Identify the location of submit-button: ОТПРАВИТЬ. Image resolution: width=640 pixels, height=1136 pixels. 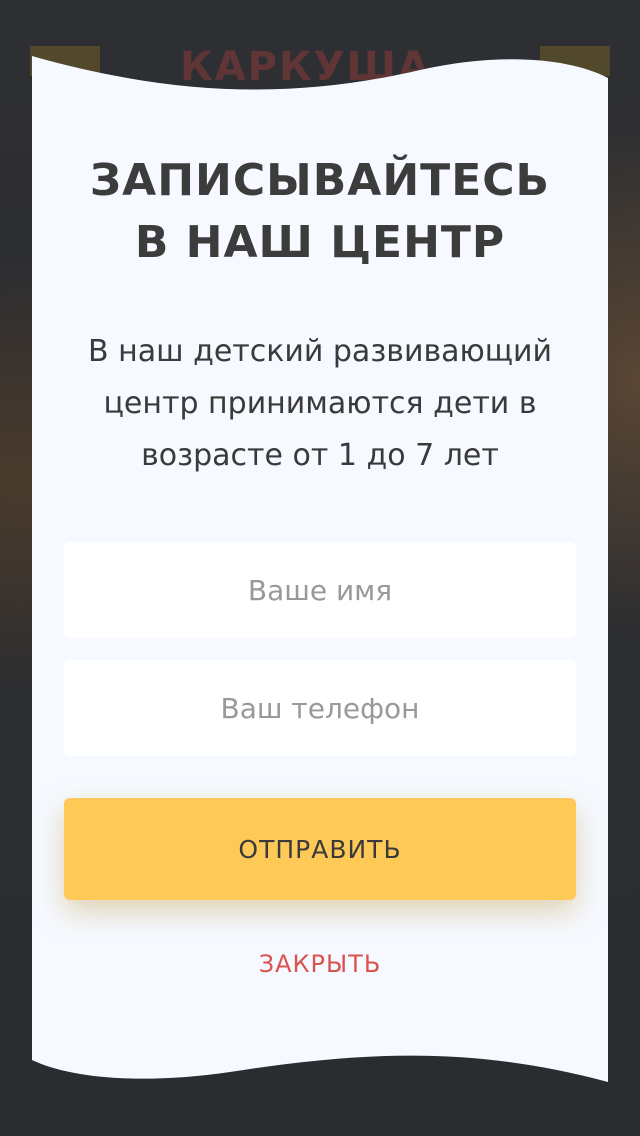
(320, 849).